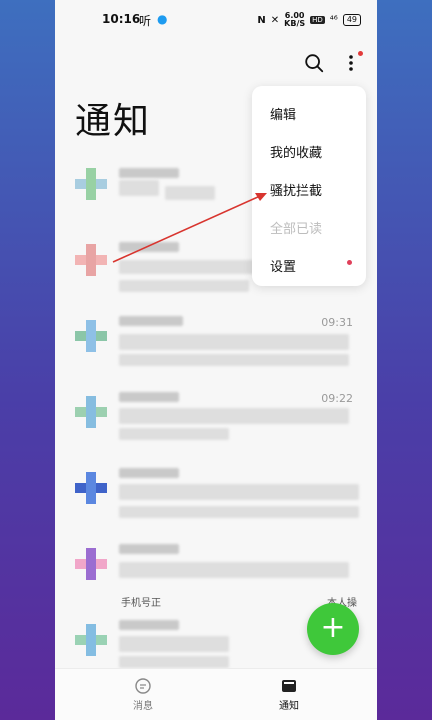 This screenshot has width=432, height=720. I want to click on status-icons: N ✕ 6.00 KB/S HD ⁴⁶ 49, so click(309, 20).